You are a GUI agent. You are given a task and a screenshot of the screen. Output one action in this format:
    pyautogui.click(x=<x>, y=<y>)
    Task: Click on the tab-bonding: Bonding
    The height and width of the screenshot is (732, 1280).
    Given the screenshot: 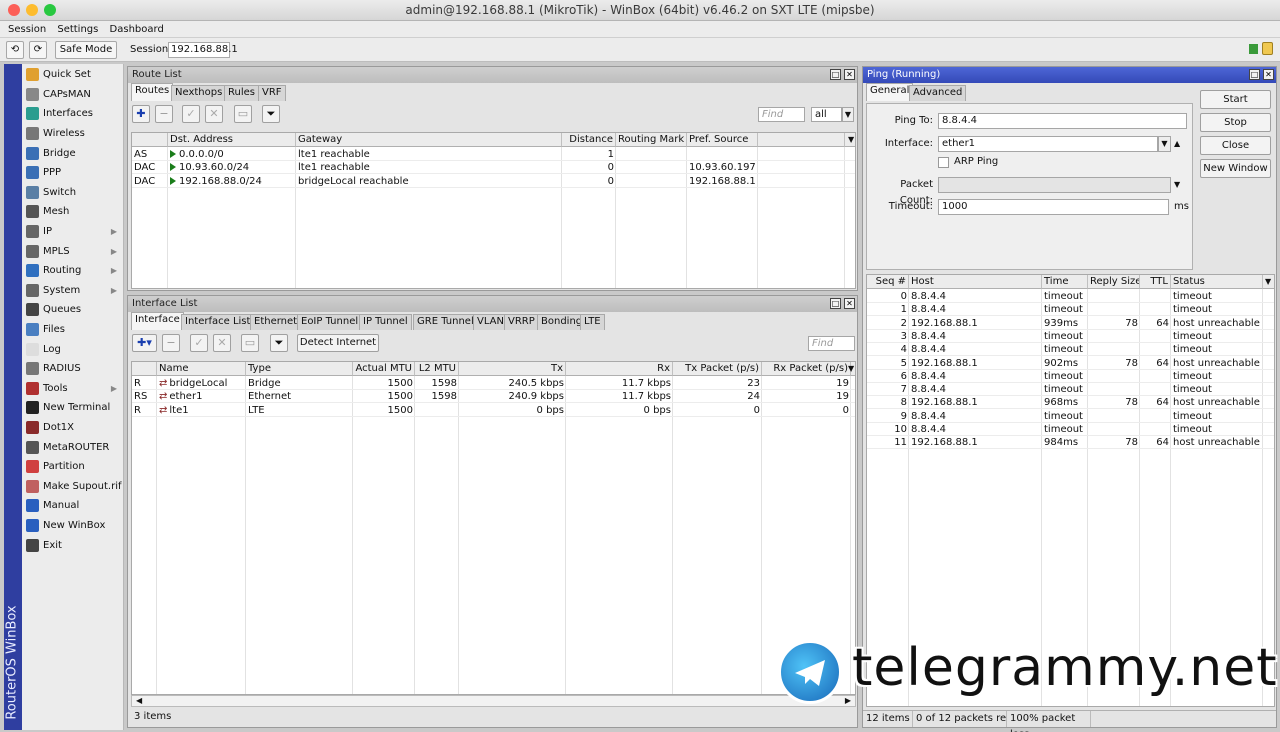 What is the action you would take?
    pyautogui.click(x=562, y=322)
    